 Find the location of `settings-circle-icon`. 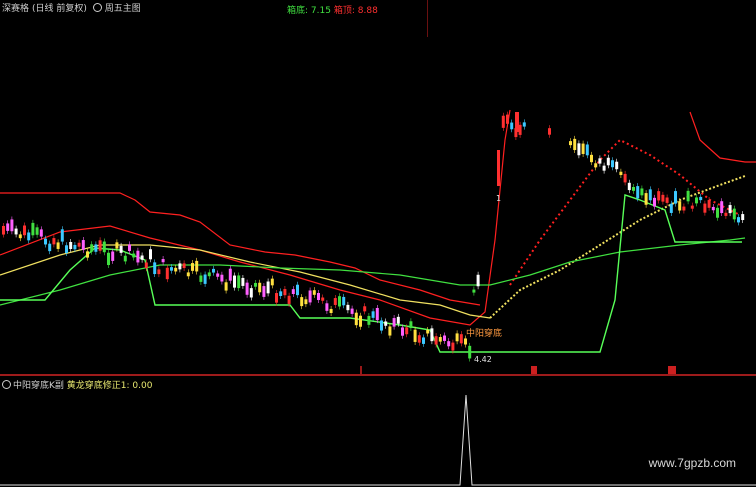

settings-circle-icon is located at coordinates (97, 7).